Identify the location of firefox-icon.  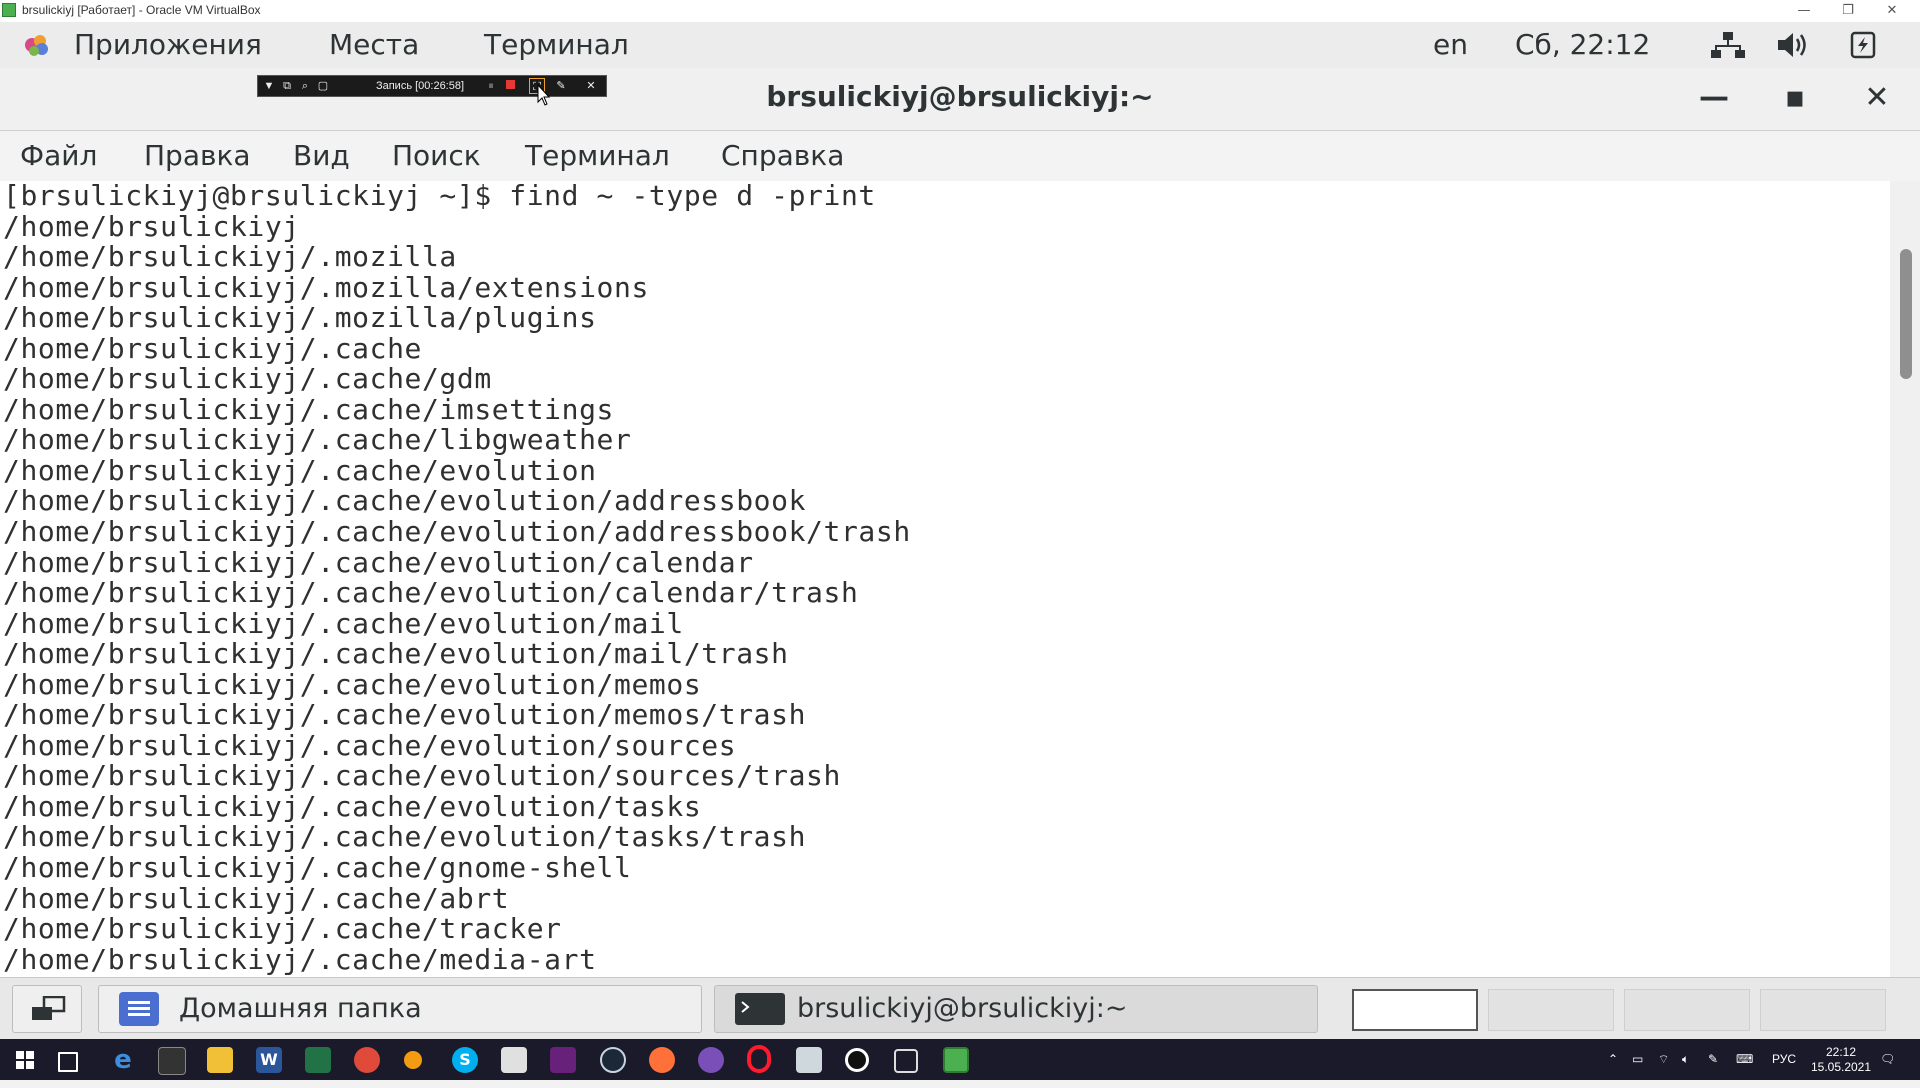
(662, 1060).